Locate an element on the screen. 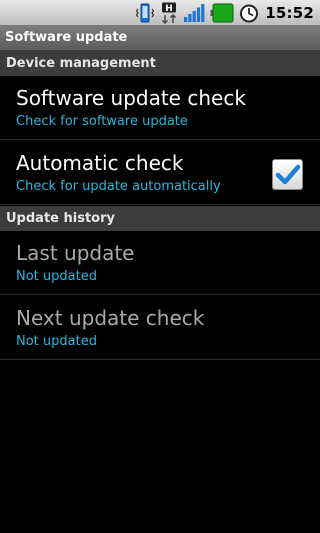 This screenshot has width=320, height=533. clock-time: 15:52 is located at coordinates (289, 12).